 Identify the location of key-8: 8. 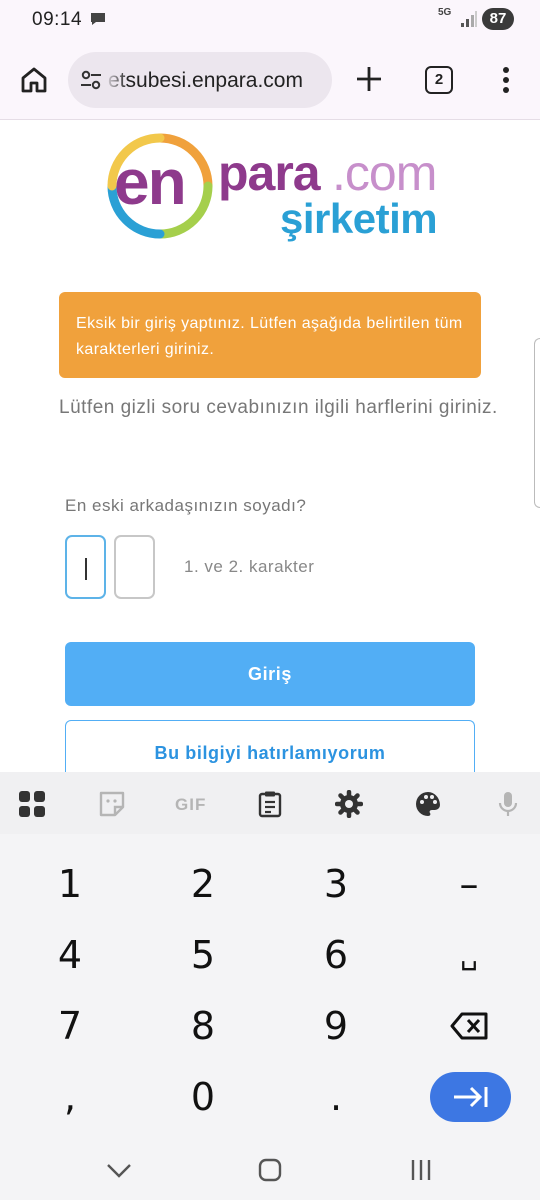
(203, 1026).